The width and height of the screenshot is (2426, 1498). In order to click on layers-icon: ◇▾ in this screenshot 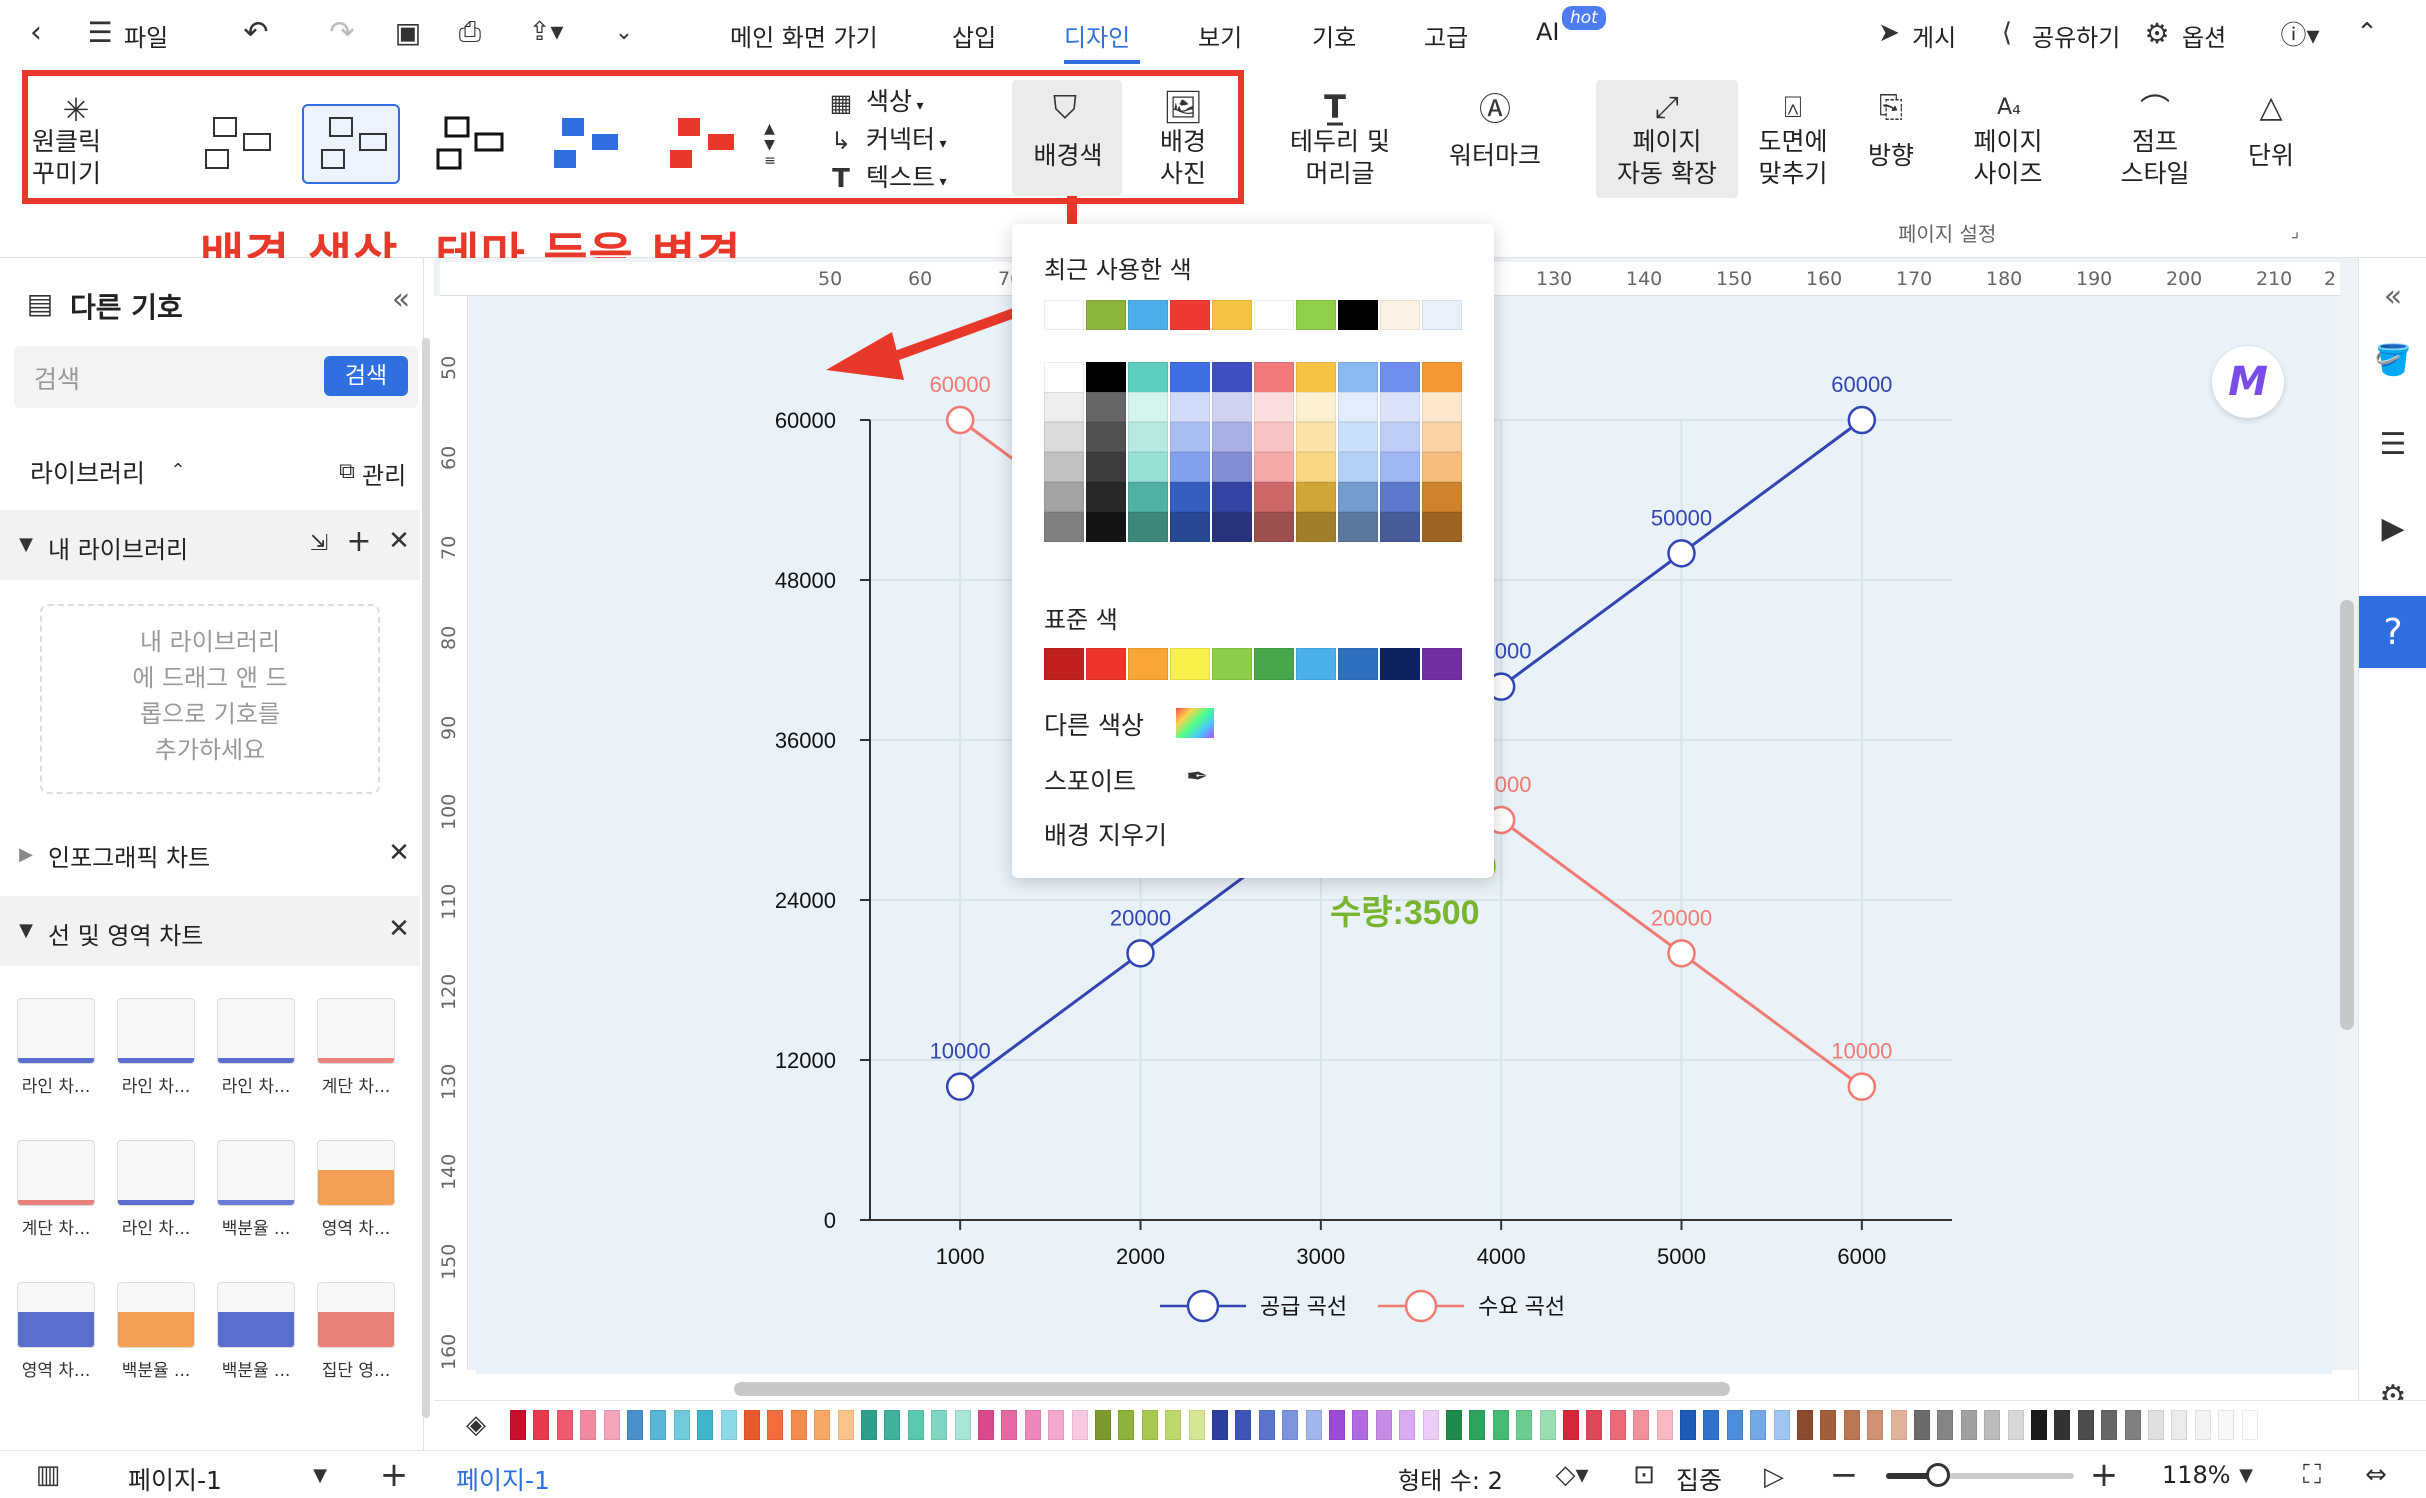, I will do `click(1572, 1475)`.